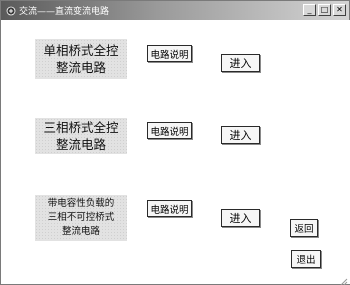 The width and height of the screenshot is (350, 285). I want to click on resize-grip-icon, so click(343, 278).